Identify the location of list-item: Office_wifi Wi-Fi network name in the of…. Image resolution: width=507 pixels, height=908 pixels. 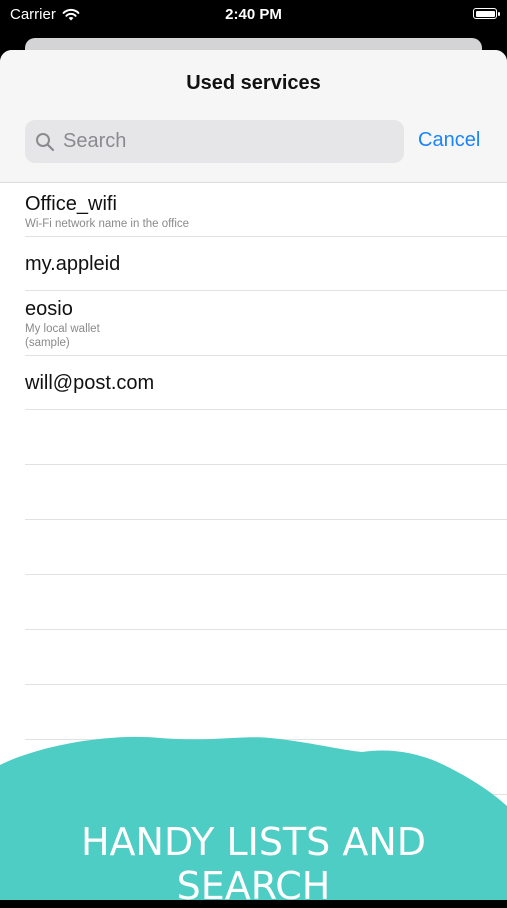
(266, 210).